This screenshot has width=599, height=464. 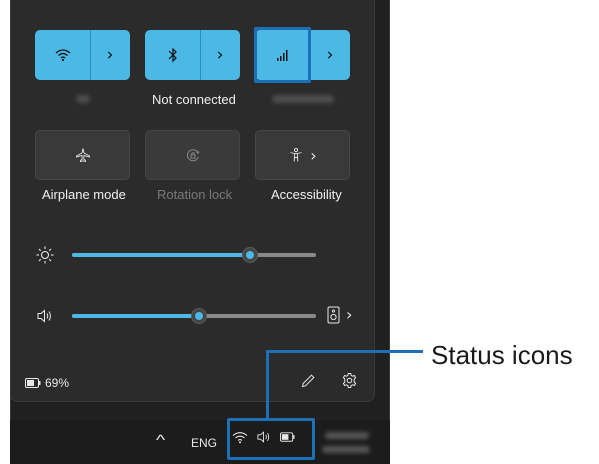 What do you see at coordinates (204, 443) in the screenshot?
I see `input-language-indicator: ENG` at bounding box center [204, 443].